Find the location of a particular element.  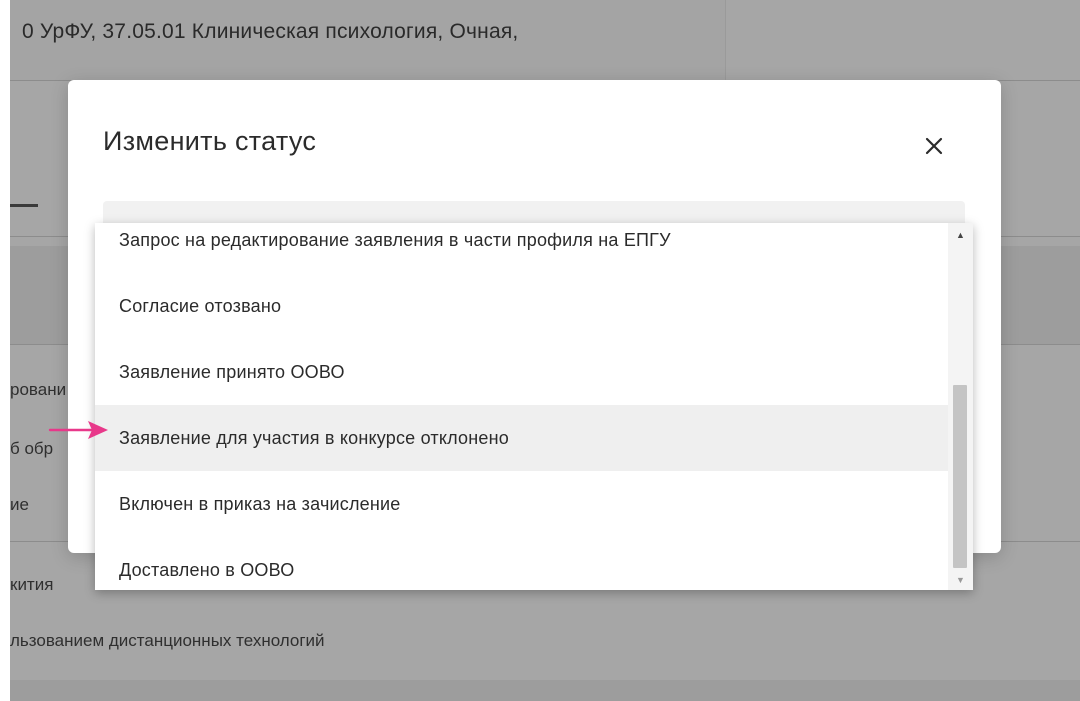

modal-title: Изменить статус is located at coordinates (210, 141).